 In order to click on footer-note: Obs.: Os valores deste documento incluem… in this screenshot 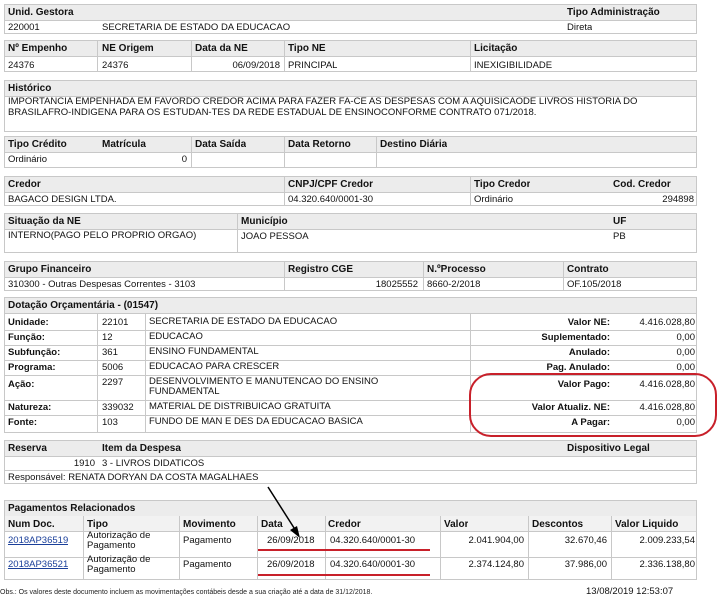, I will do `click(186, 592)`.